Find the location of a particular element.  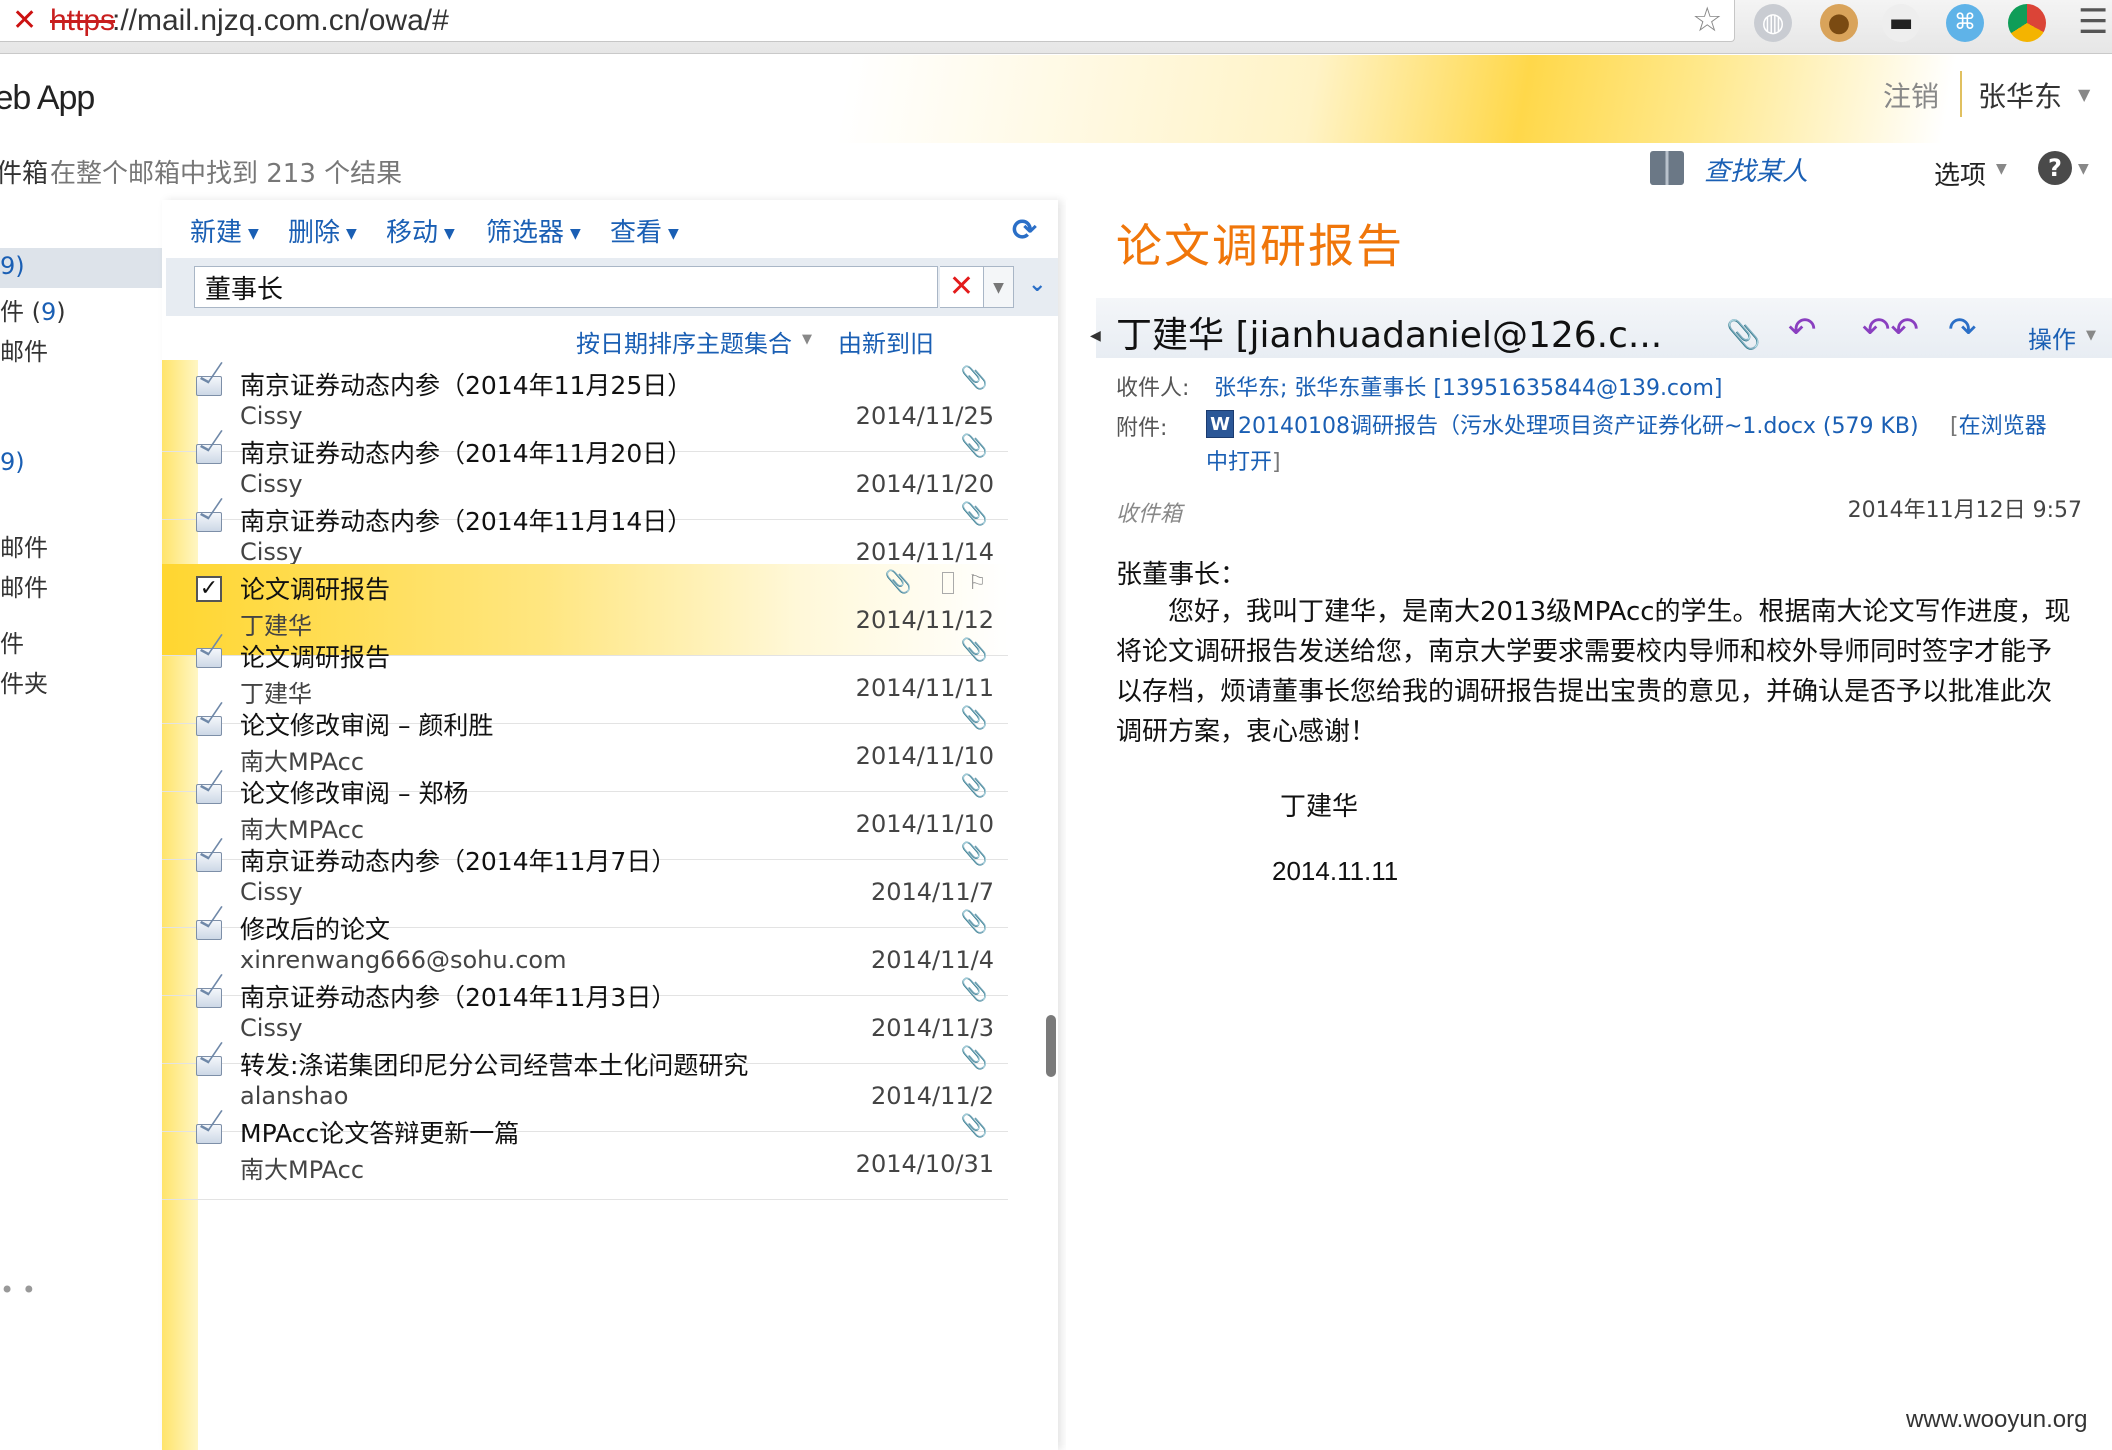

expand-search-icon: ⌄ is located at coordinates (1037, 284).